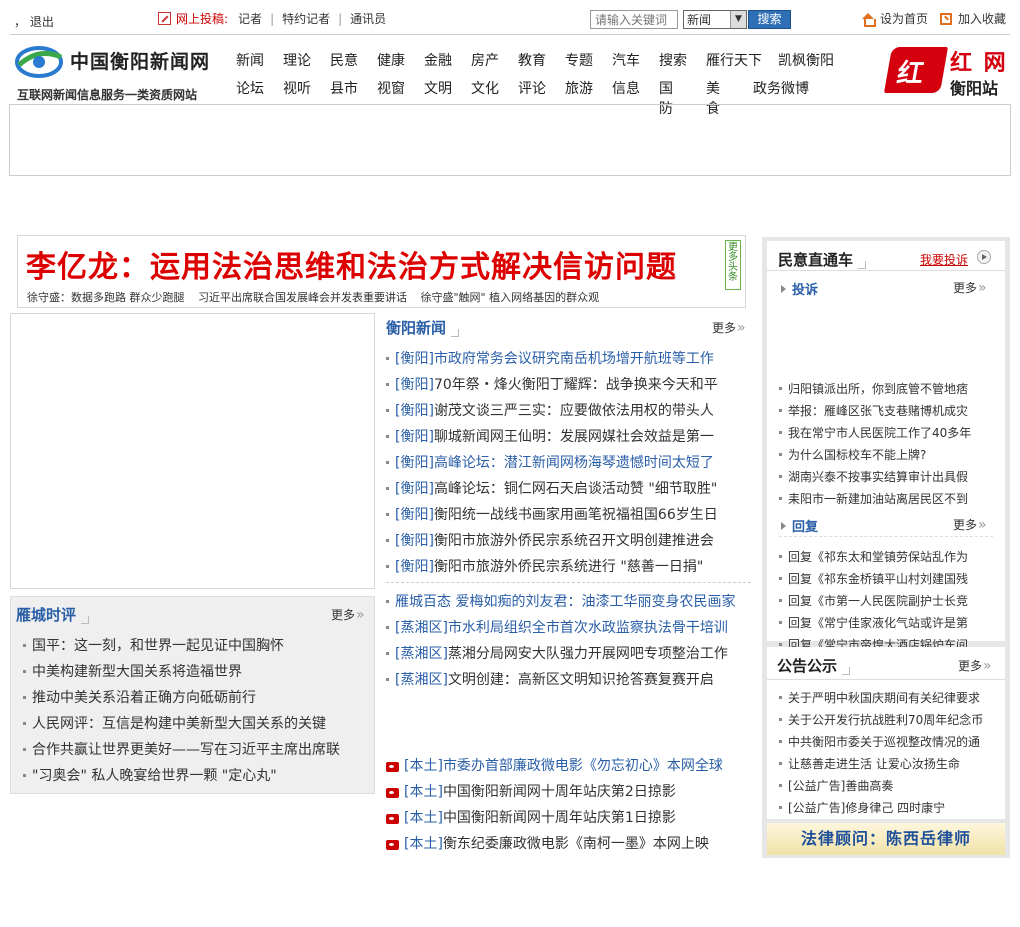 The image size is (1020, 927). Describe the element at coordinates (729, 327) in the screenshot. I see `hengyang-news-more-link: 更多` at that location.